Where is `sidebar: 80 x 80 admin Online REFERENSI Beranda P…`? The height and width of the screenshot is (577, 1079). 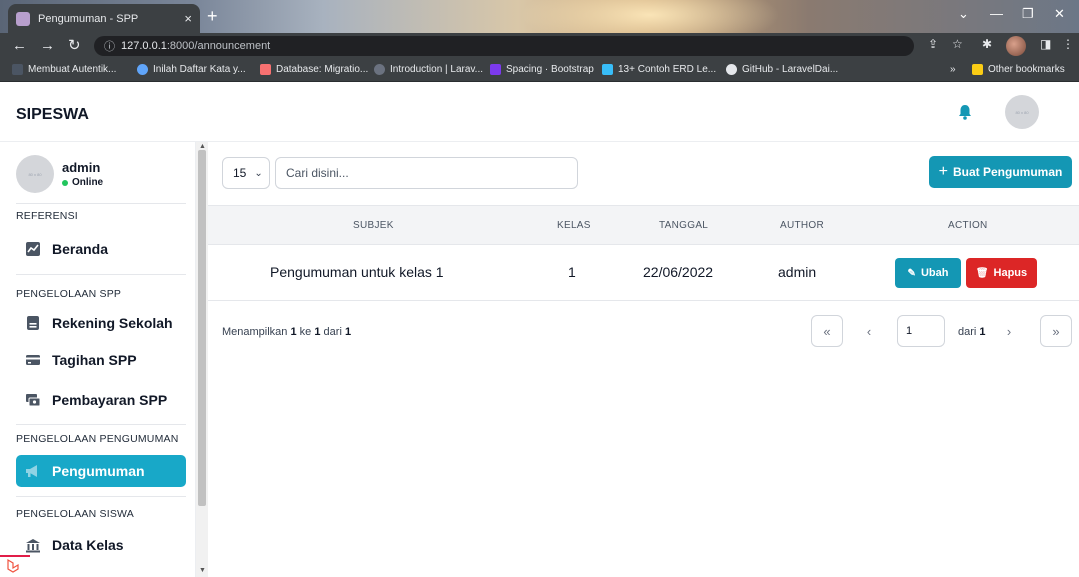 sidebar: 80 x 80 admin Online REFERENSI Beranda P… is located at coordinates (98, 359).